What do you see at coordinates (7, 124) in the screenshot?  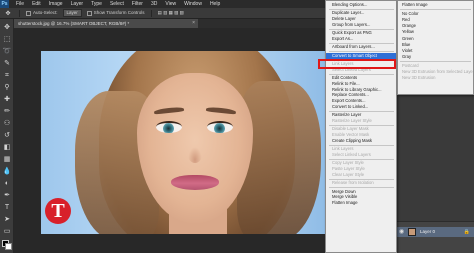 I see `clone-stamp-icon: ⚇` at bounding box center [7, 124].